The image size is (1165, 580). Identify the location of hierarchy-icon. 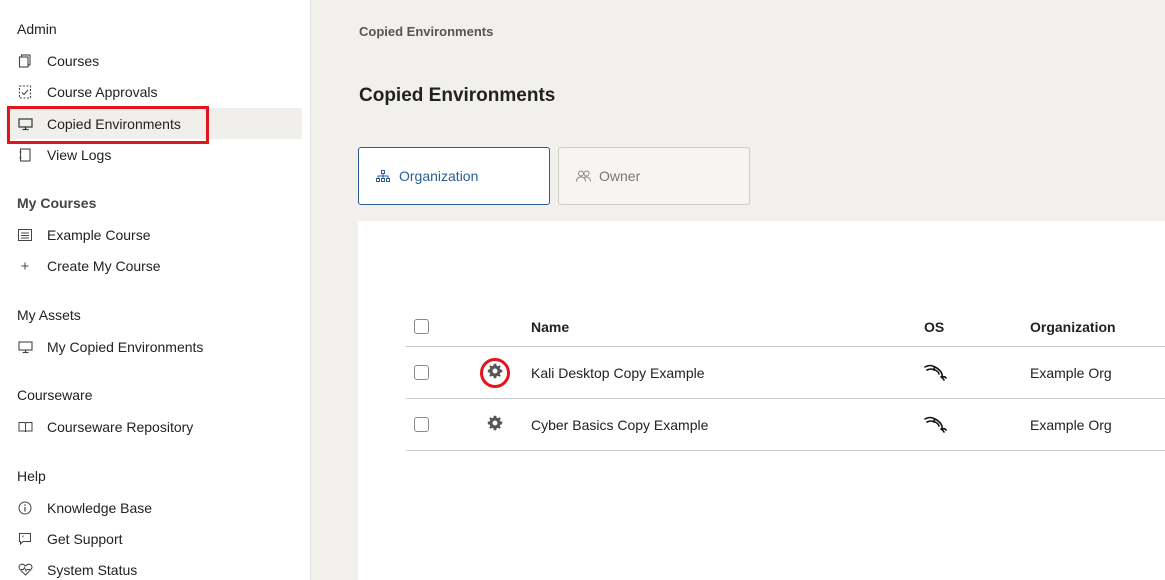
(383, 176).